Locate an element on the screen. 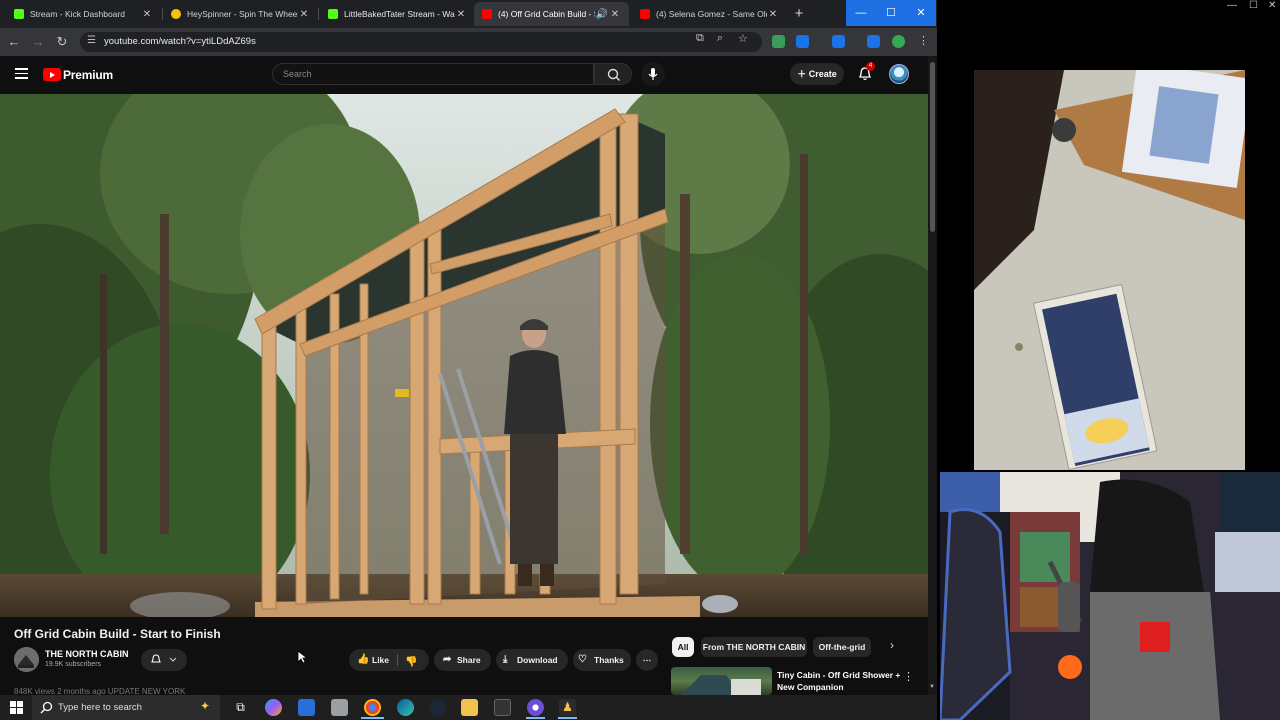 Image resolution: width=1280 pixels, height=720 pixels. search-input: Search is located at coordinates (433, 74).